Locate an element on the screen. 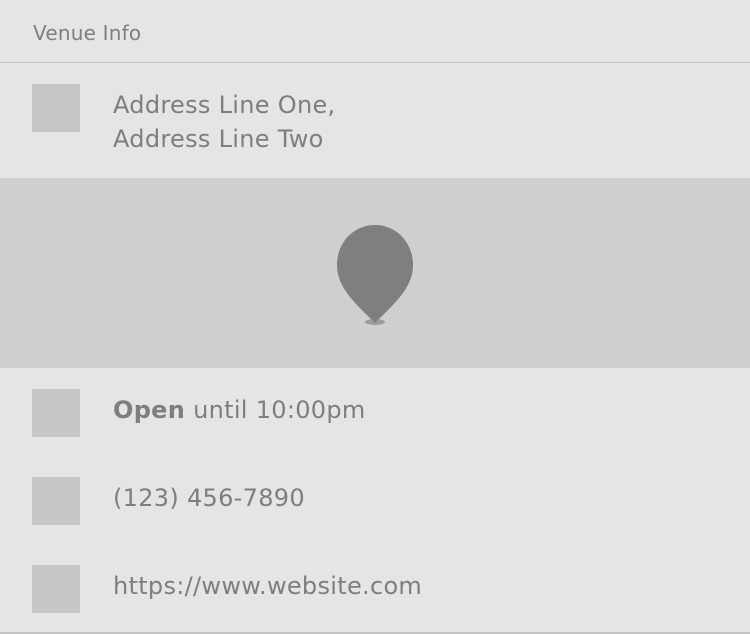  phone-number: (123) 456-7890 is located at coordinates (209, 498).